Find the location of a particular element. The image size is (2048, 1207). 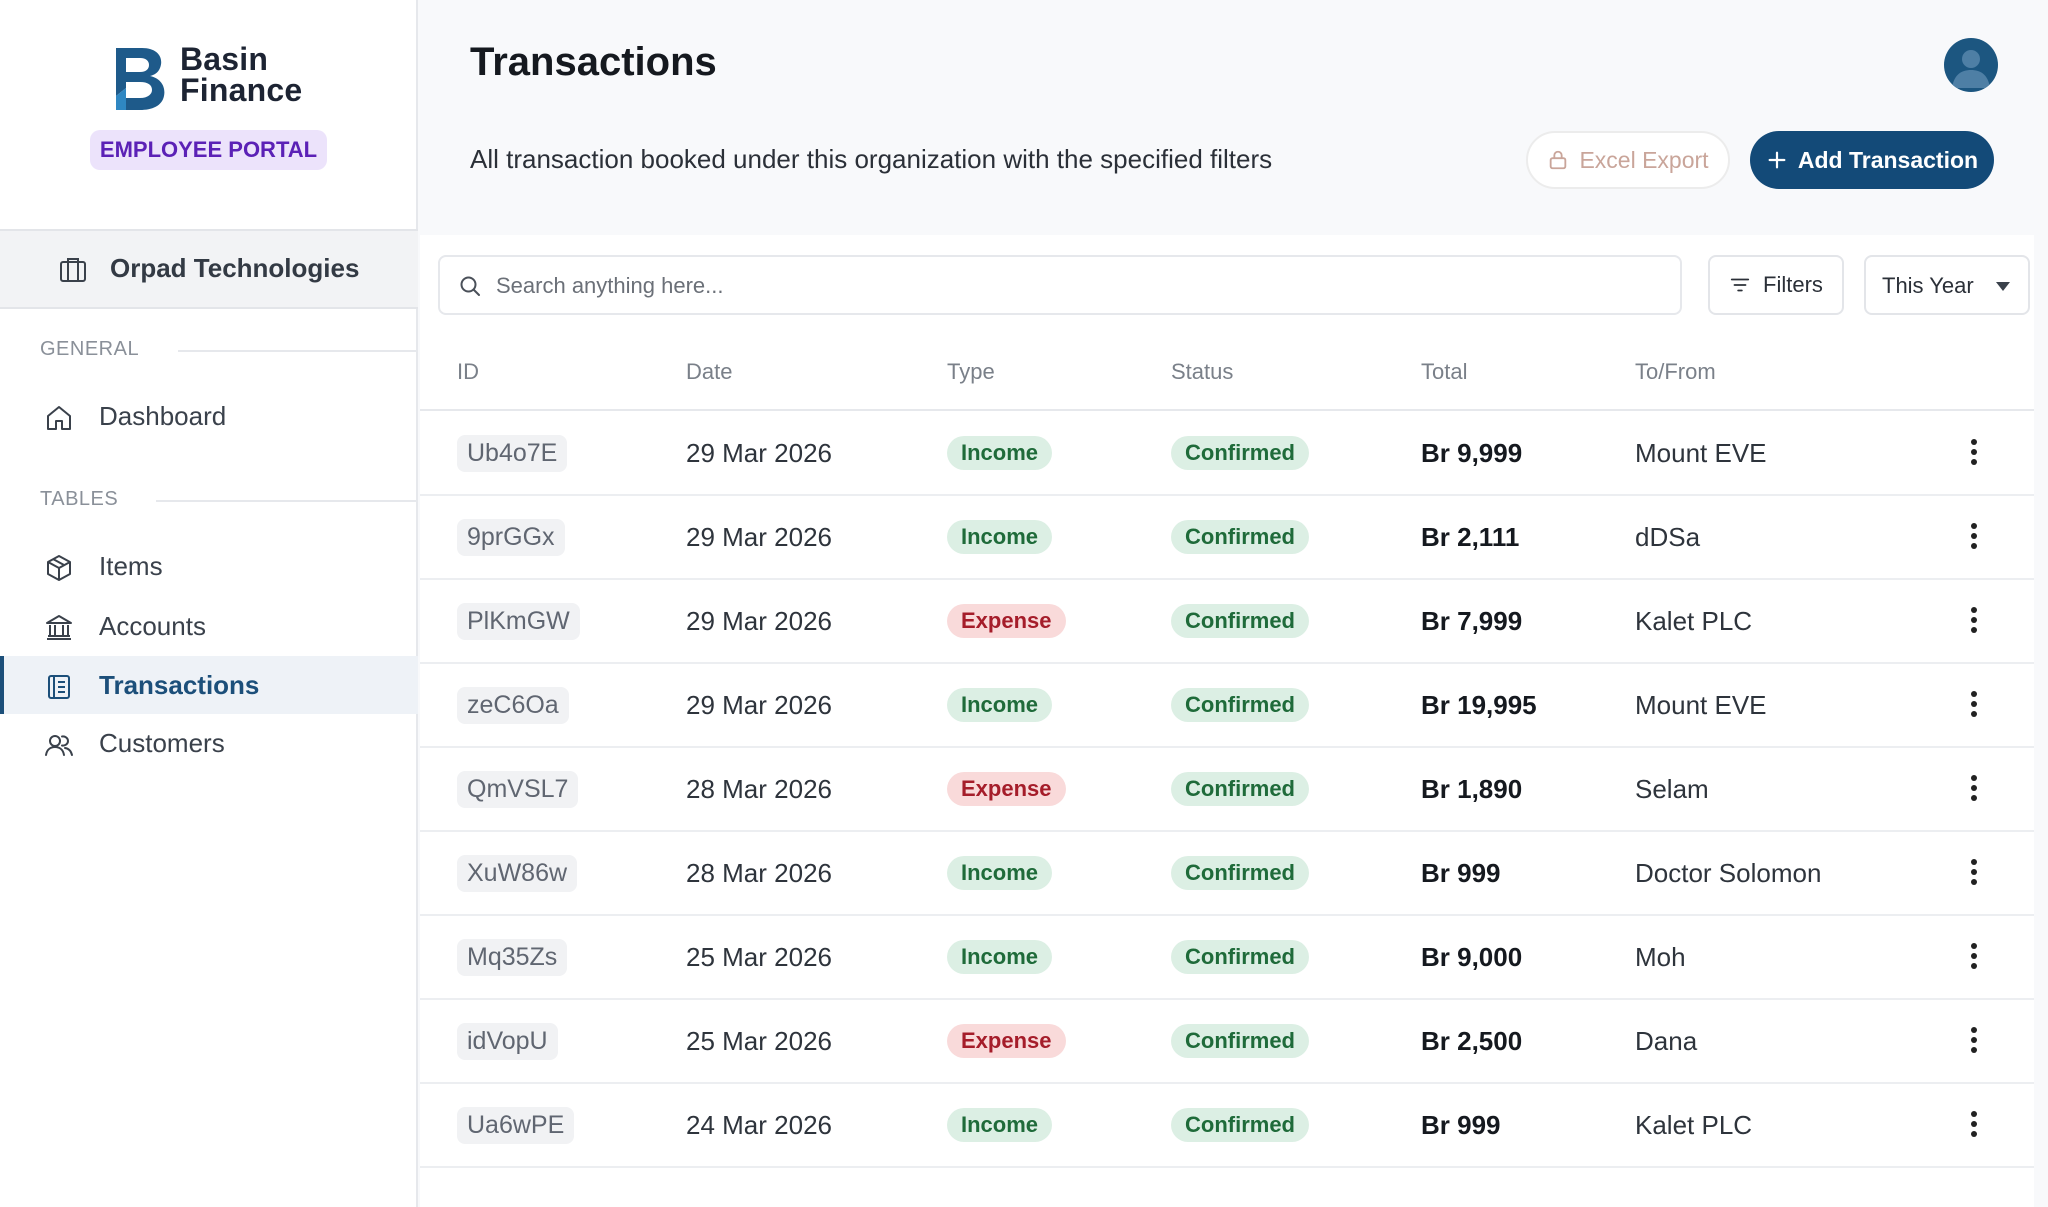

sidebar-item-dashboard: Dashboard is located at coordinates (209, 416).